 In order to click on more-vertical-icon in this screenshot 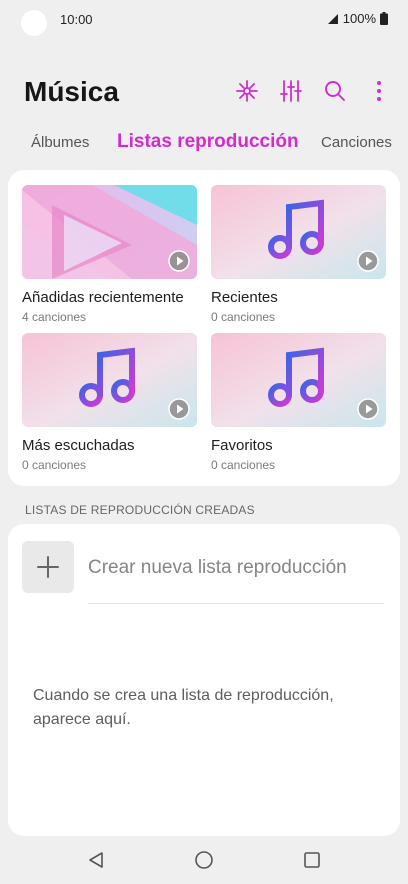, I will do `click(379, 91)`.